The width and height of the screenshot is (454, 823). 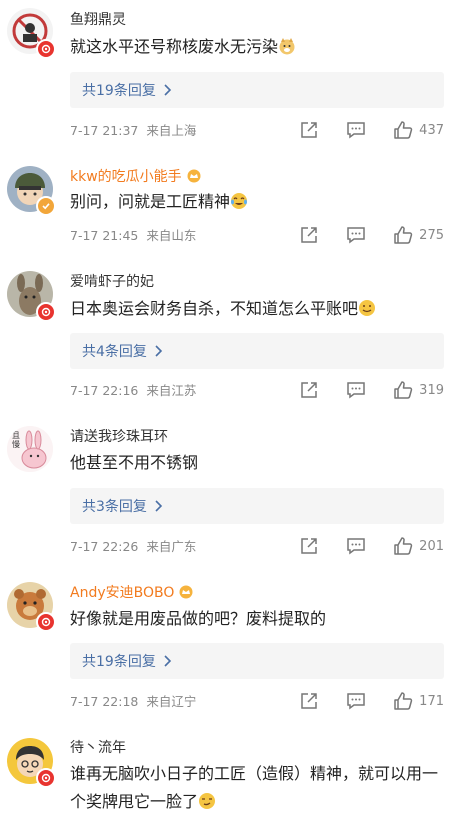 I want to click on avatar-caption: 且 慢, so click(x=16, y=440).